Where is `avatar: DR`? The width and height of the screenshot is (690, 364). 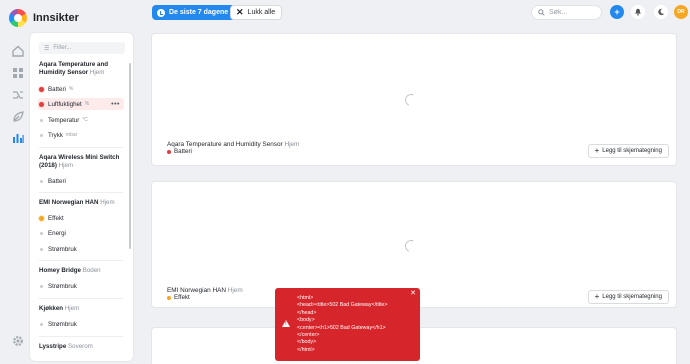
avatar: DR is located at coordinates (681, 12).